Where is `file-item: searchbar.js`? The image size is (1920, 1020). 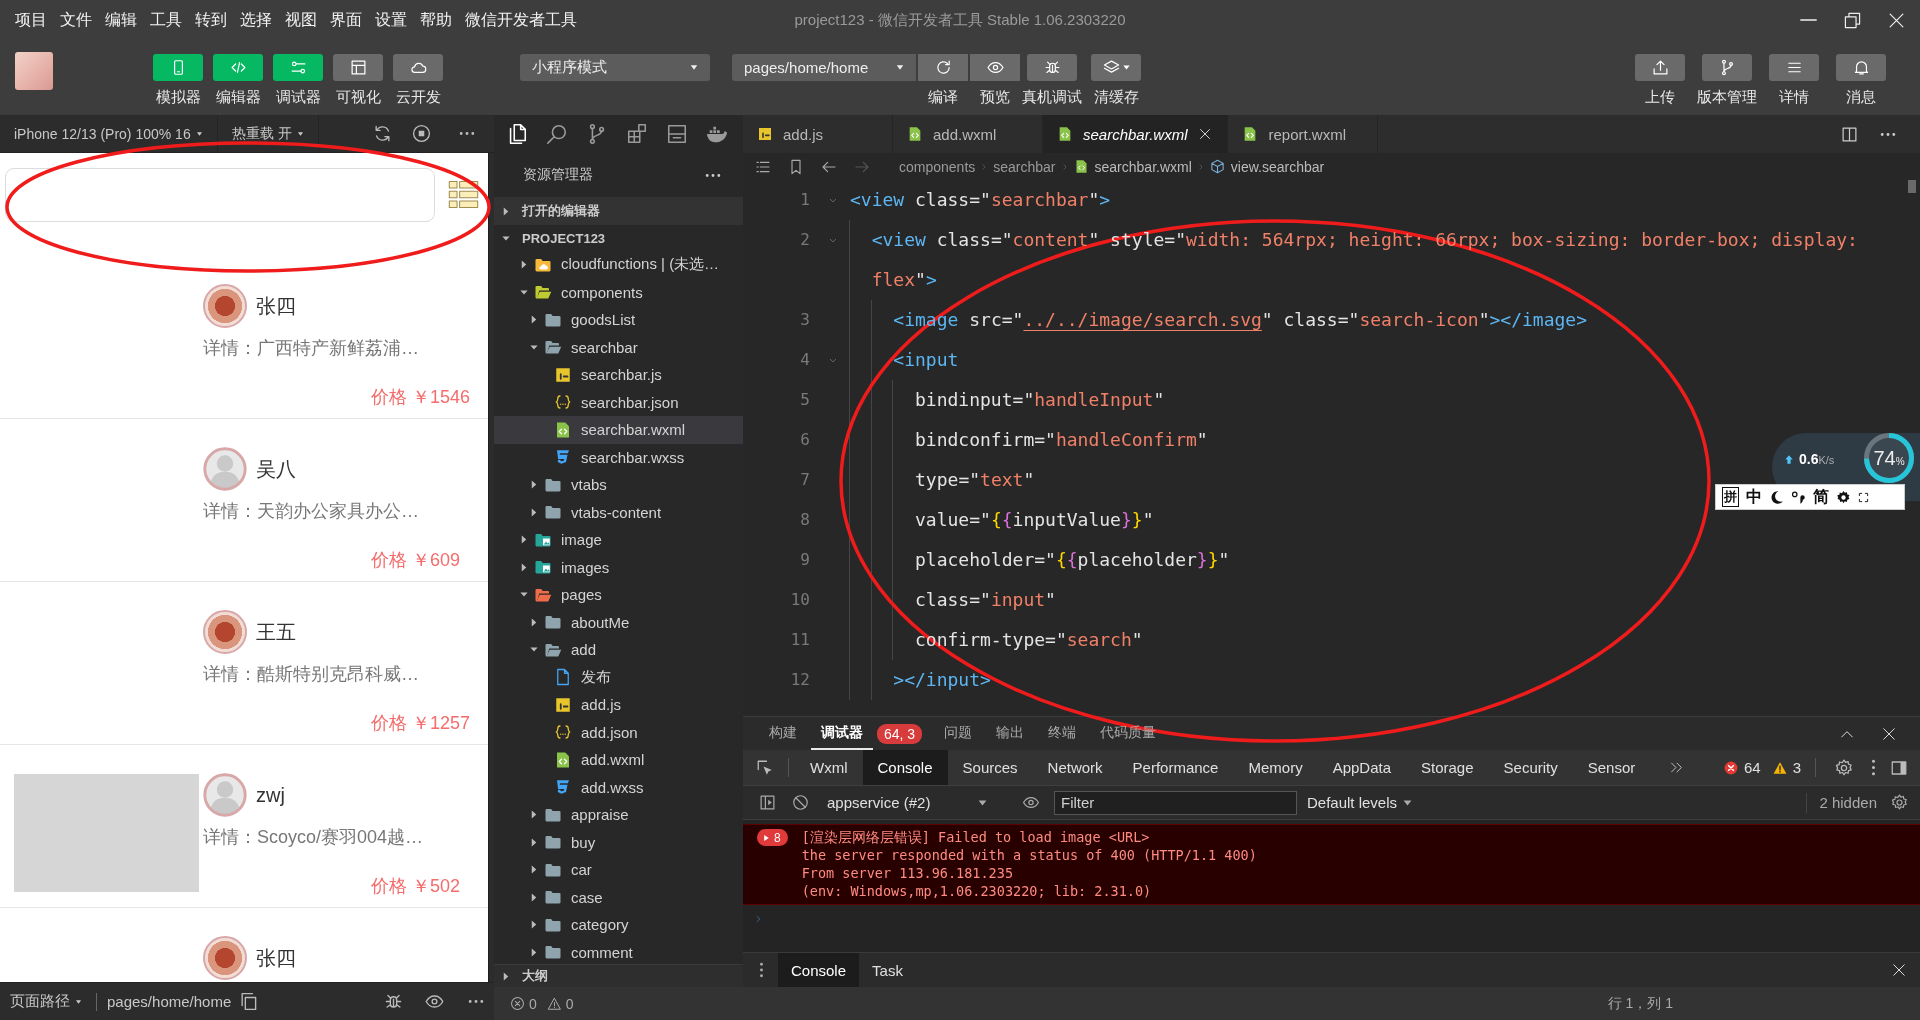
file-item: searchbar.js is located at coordinates (618, 375).